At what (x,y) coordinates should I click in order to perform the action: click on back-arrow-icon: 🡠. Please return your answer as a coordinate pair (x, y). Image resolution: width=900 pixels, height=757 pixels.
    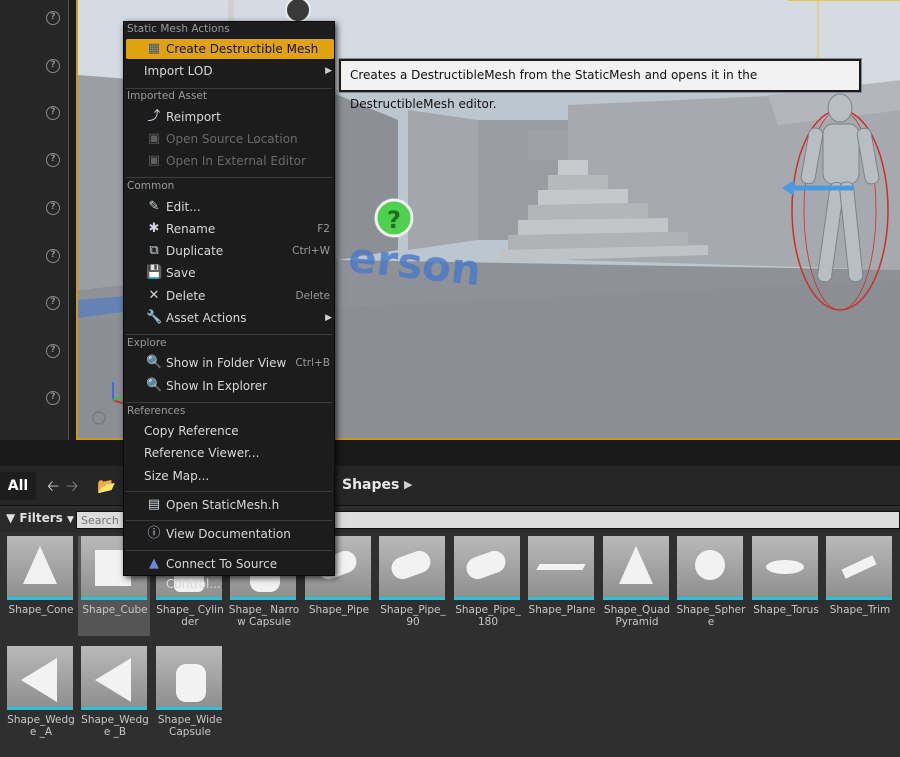
    Looking at the image, I should click on (53, 486).